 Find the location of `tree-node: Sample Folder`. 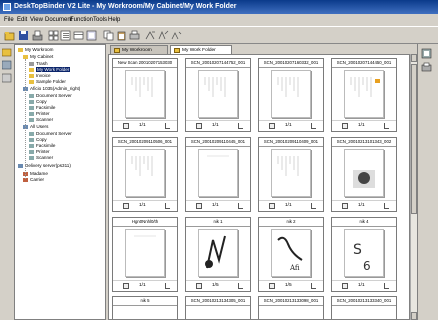

tree-node: Sample Folder is located at coordinates (47, 82).